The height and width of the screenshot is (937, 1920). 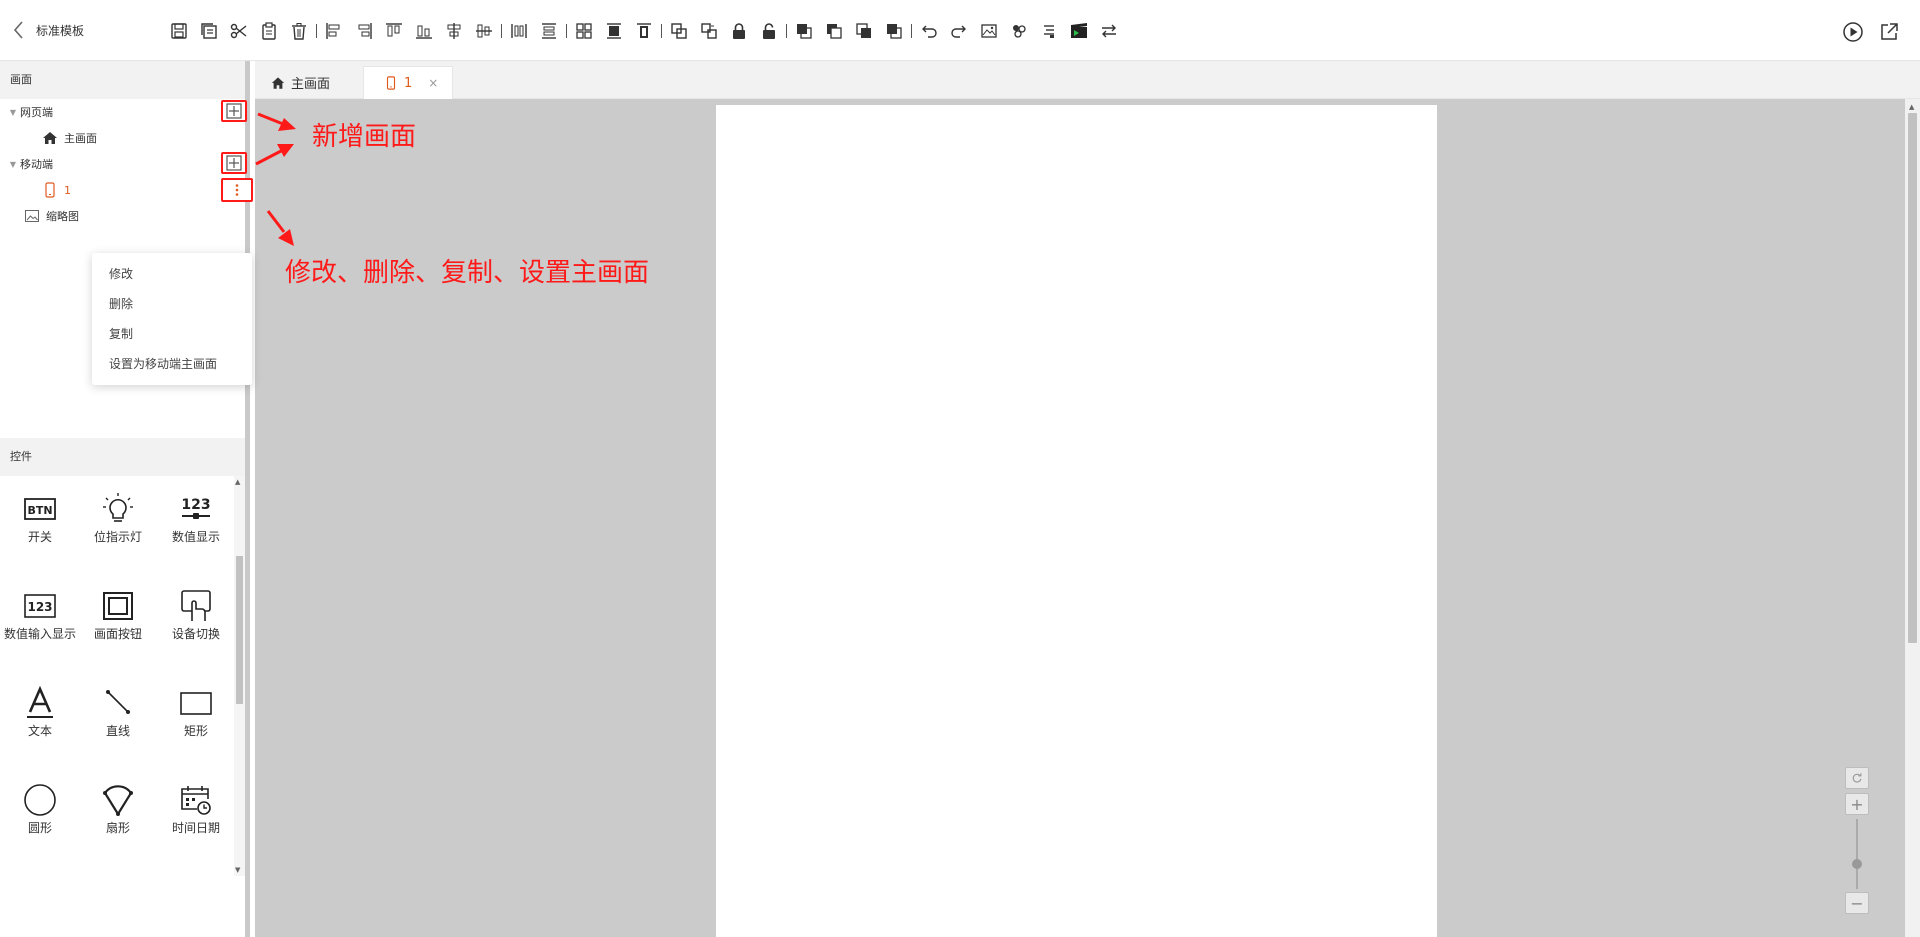 What do you see at coordinates (804, 31) in the screenshot?
I see `bring-front-icon` at bounding box center [804, 31].